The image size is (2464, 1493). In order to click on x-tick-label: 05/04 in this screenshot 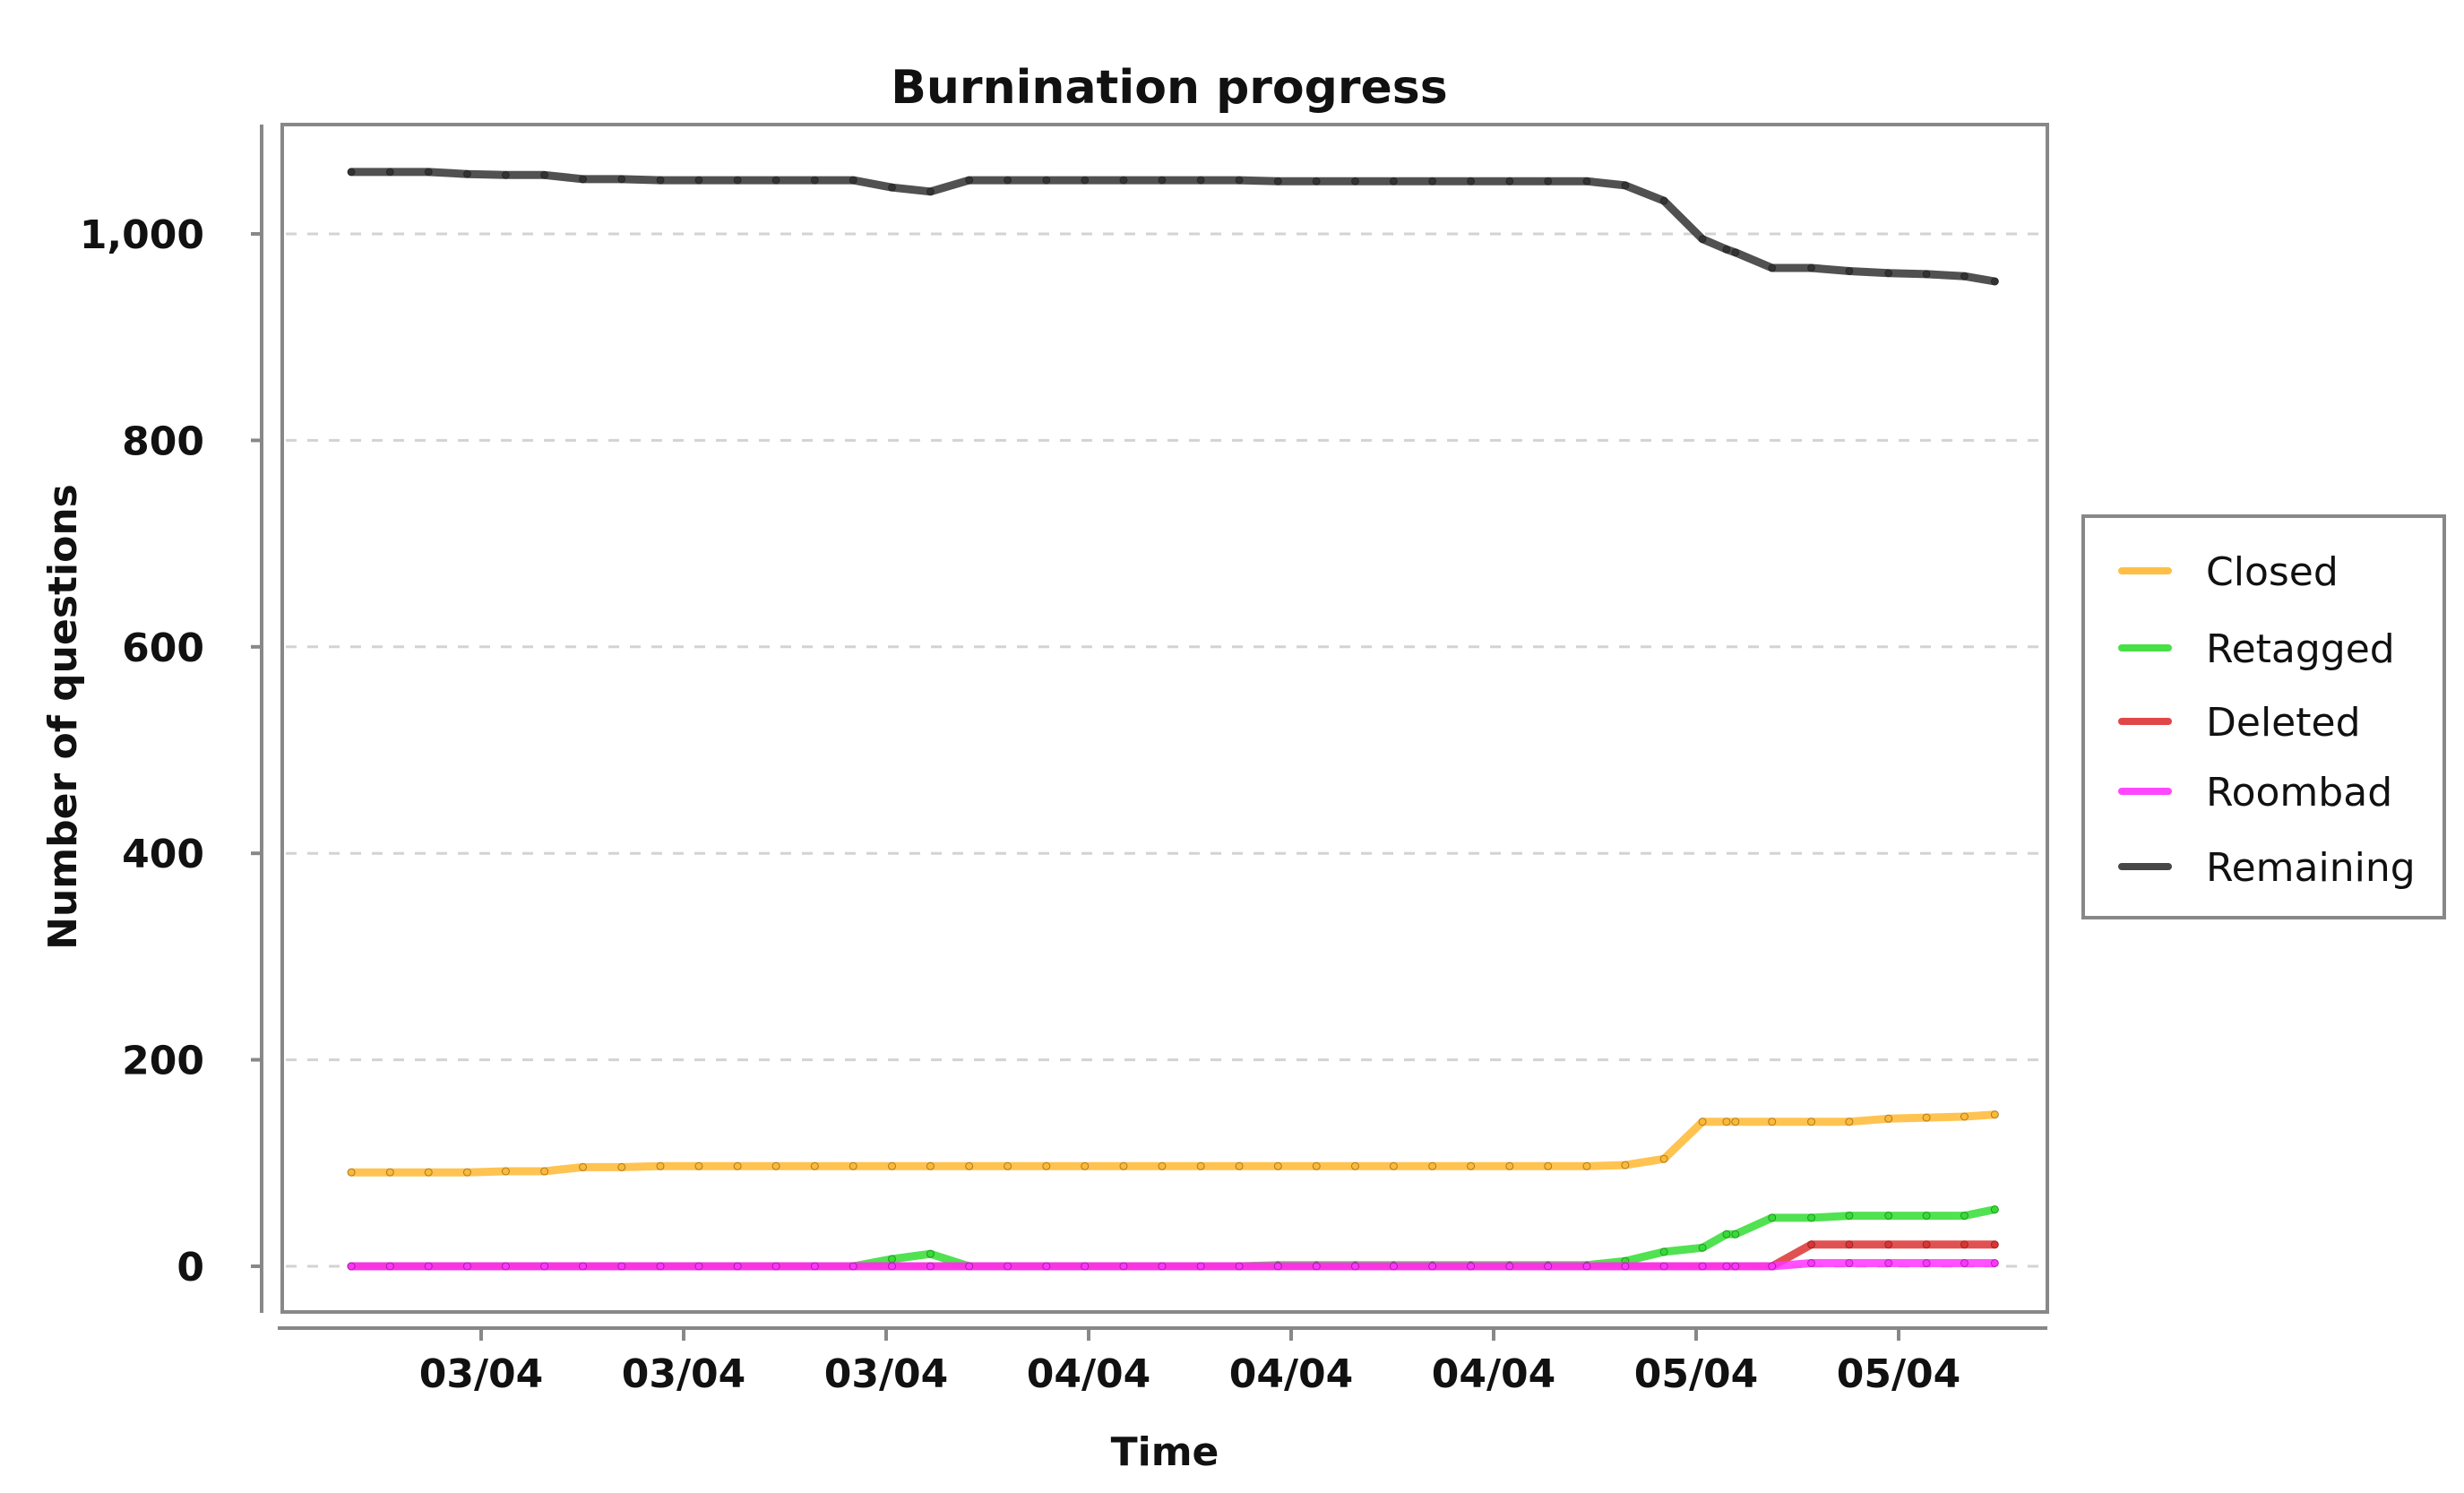, I will do `click(1899, 1374)`.